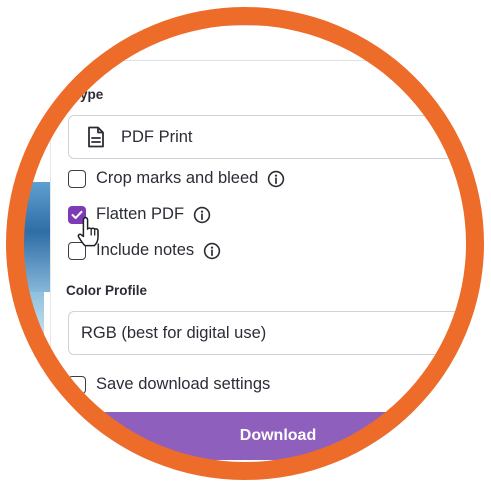 Image resolution: width=491 pixels, height=485 pixels. I want to click on crop-marks-option: Crop marks and bleed, so click(176, 178).